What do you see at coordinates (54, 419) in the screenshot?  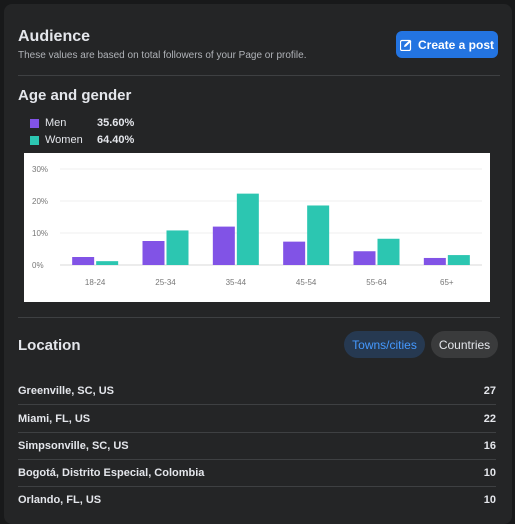 I see `location-name: Miami, FL, US` at bounding box center [54, 419].